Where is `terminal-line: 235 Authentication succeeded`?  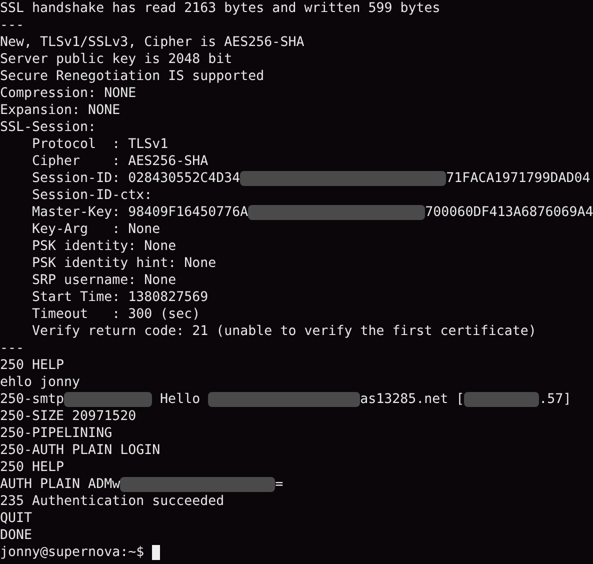
terminal-line: 235 Authentication succeeded is located at coordinates (112, 501).